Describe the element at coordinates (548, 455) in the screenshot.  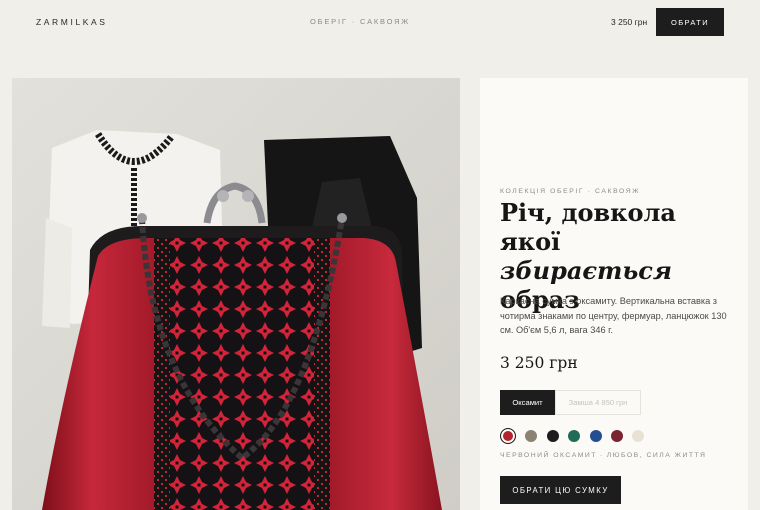
I see `color-name: ЧЕРВОНИЙ ОКСАМИТ` at that location.